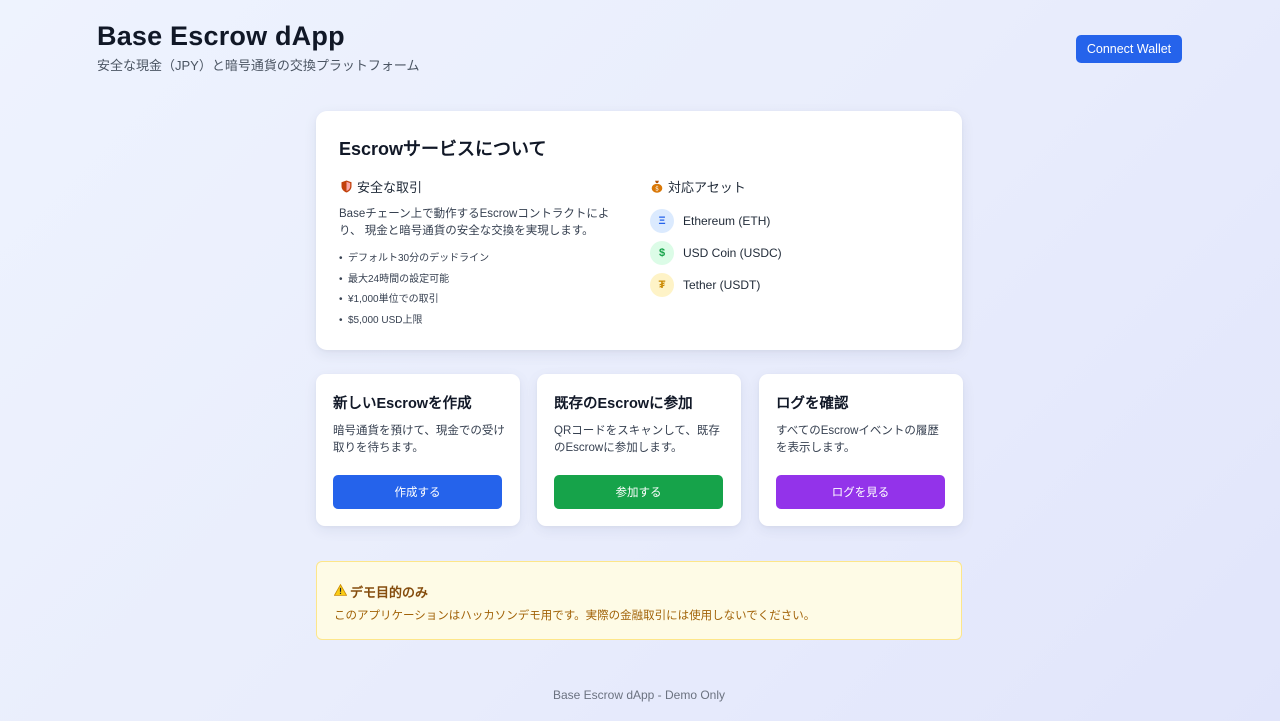  Describe the element at coordinates (414, 258) in the screenshot. I see `list-item: • デフォルト30分のデッドライン` at that location.